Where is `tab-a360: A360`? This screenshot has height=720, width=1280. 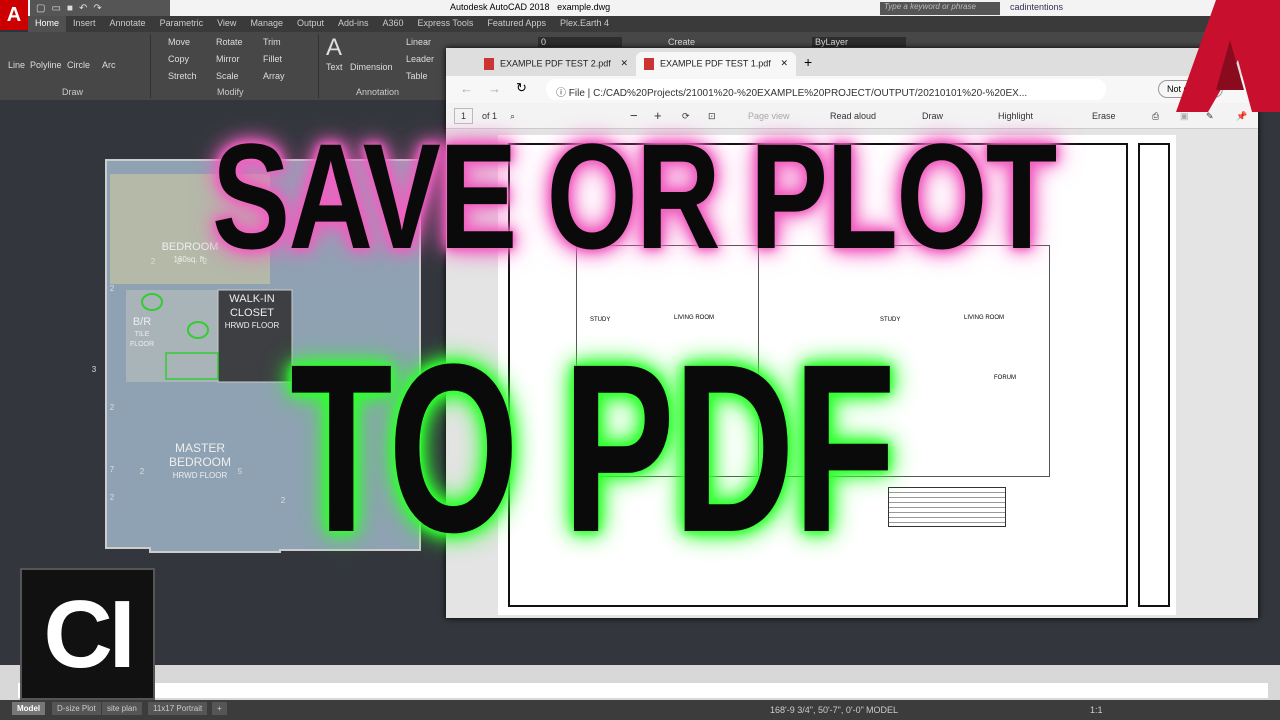
tab-a360: A360 is located at coordinates (393, 24).